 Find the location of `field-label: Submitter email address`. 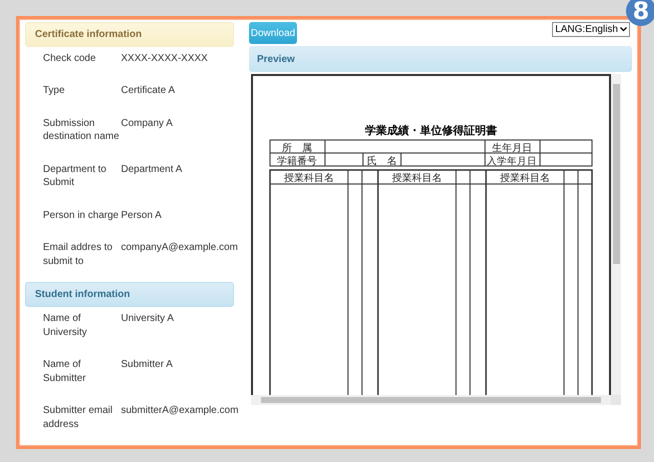

field-label: Submitter email address is located at coordinates (78, 417).